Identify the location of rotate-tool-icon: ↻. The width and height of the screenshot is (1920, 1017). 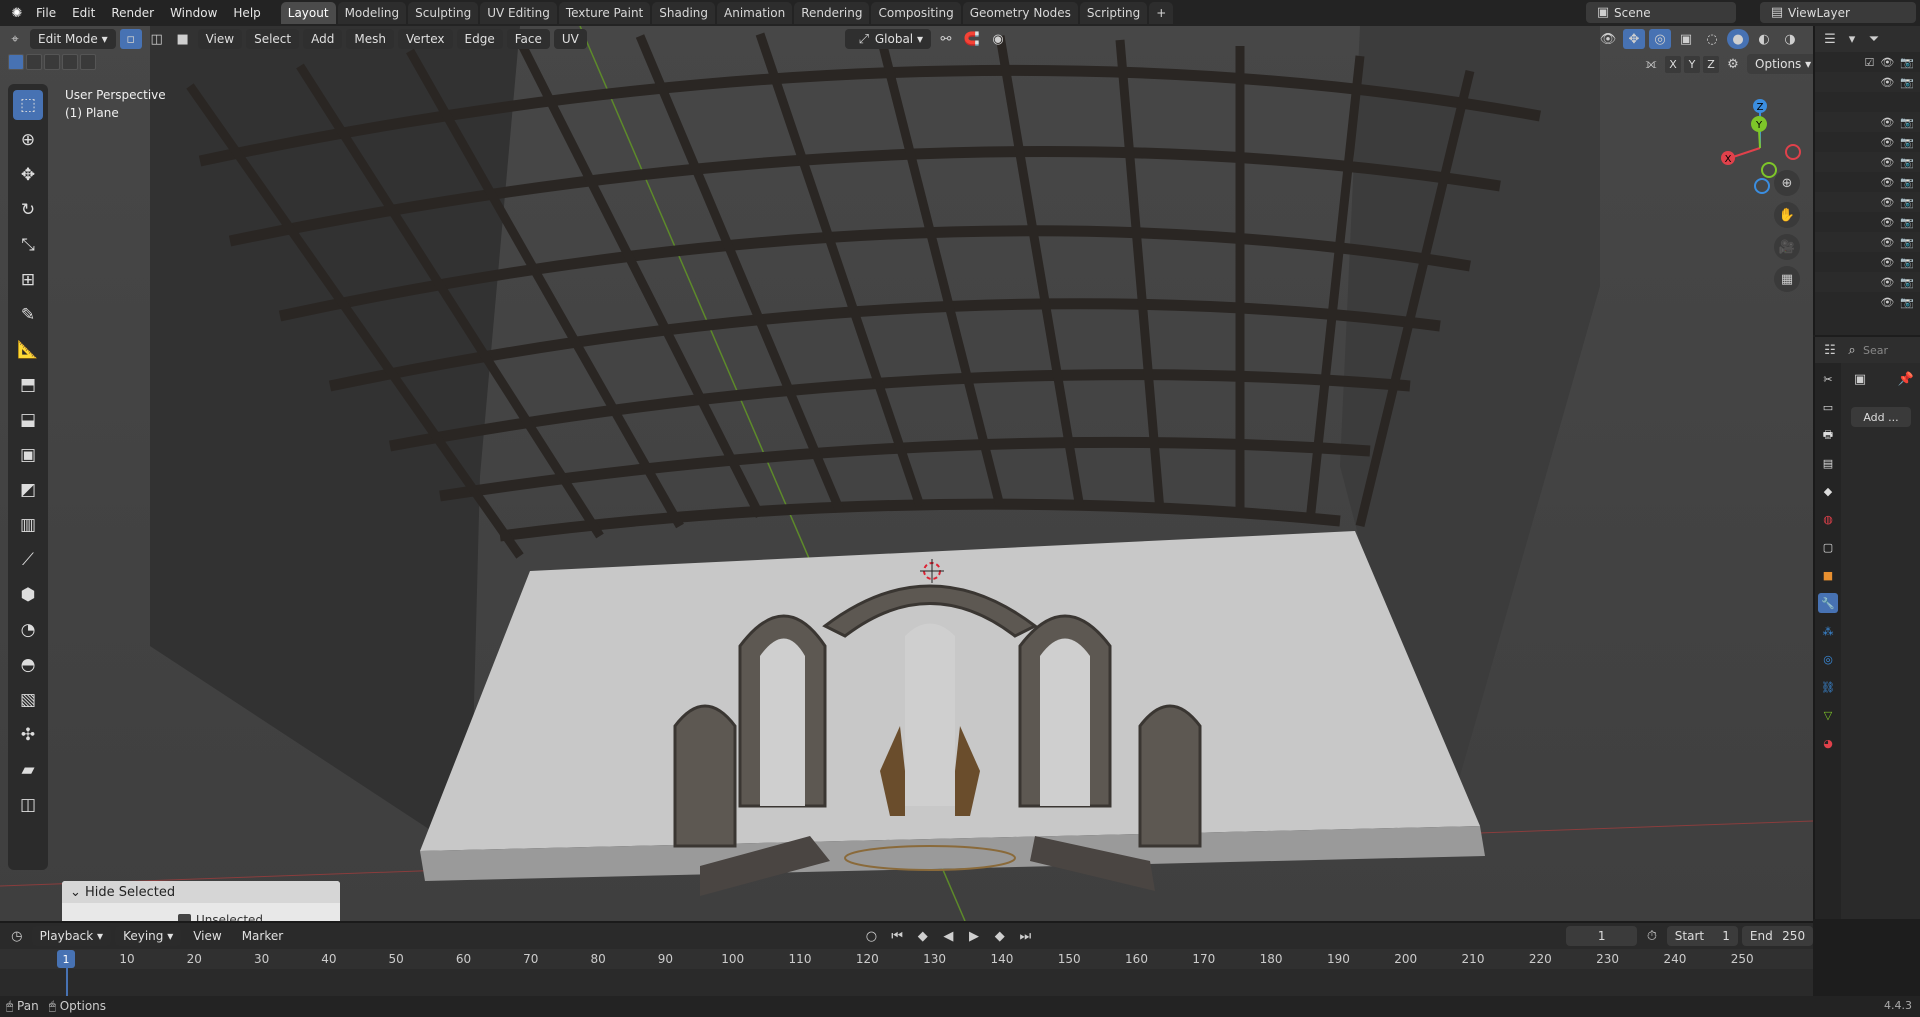
(28, 210).